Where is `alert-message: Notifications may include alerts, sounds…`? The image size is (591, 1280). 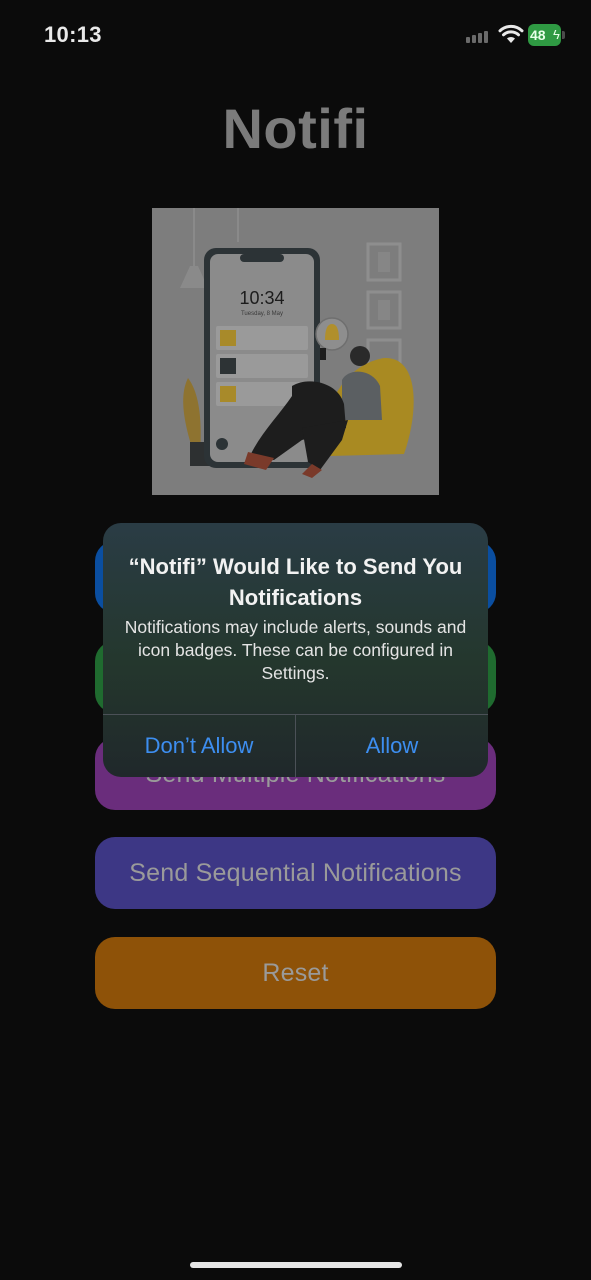
alert-message: Notifications may include alerts, sounds… is located at coordinates (295, 650).